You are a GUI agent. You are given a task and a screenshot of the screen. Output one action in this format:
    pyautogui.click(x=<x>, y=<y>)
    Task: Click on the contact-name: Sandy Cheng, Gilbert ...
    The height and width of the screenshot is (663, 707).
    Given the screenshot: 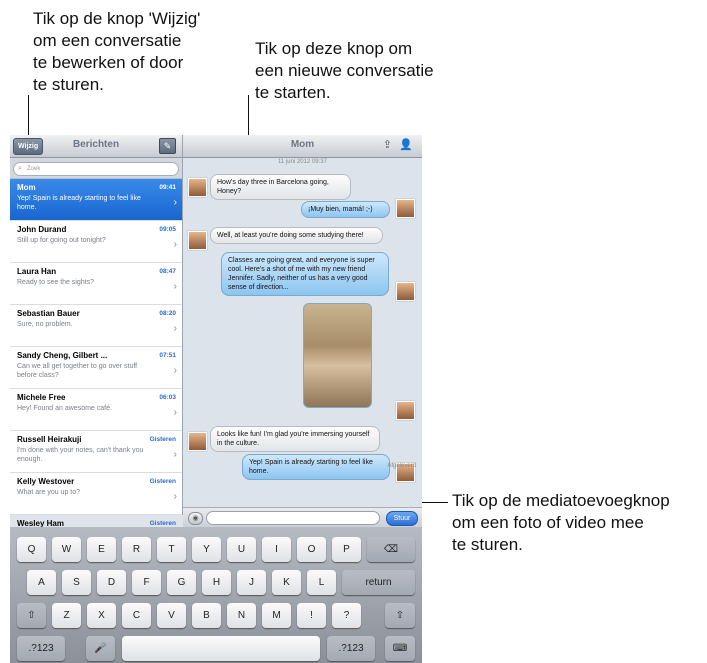 What is the action you would take?
    pyautogui.click(x=62, y=355)
    